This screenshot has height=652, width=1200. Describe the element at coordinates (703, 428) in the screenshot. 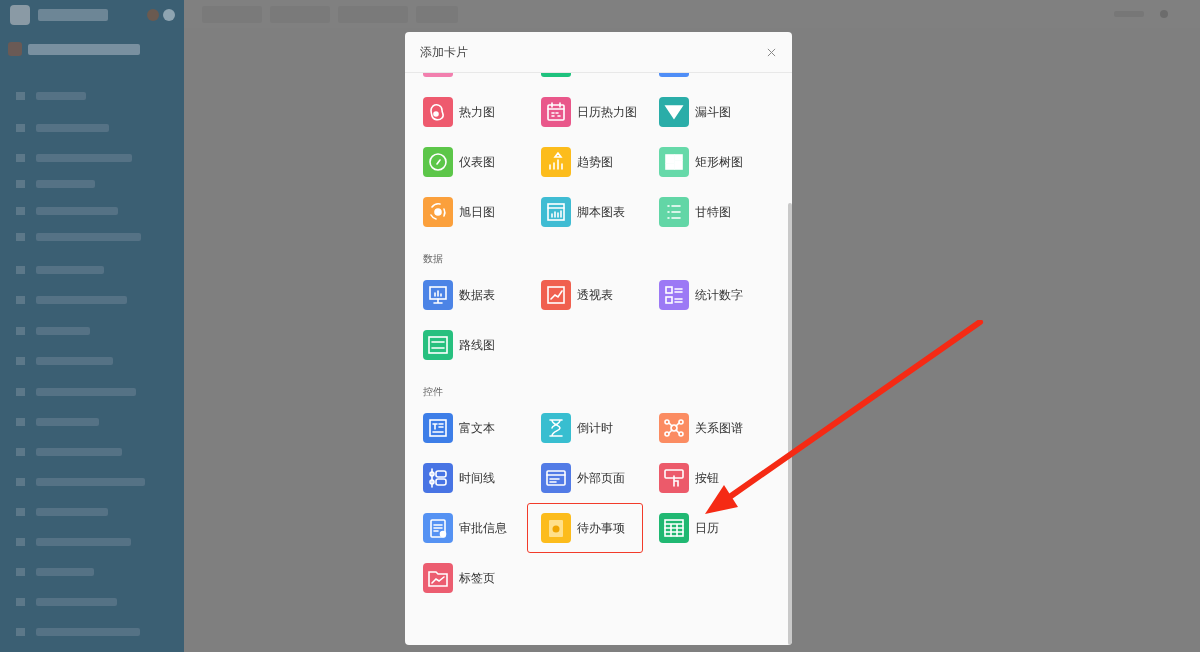

I see `card-type-item: 关系图谱` at that location.